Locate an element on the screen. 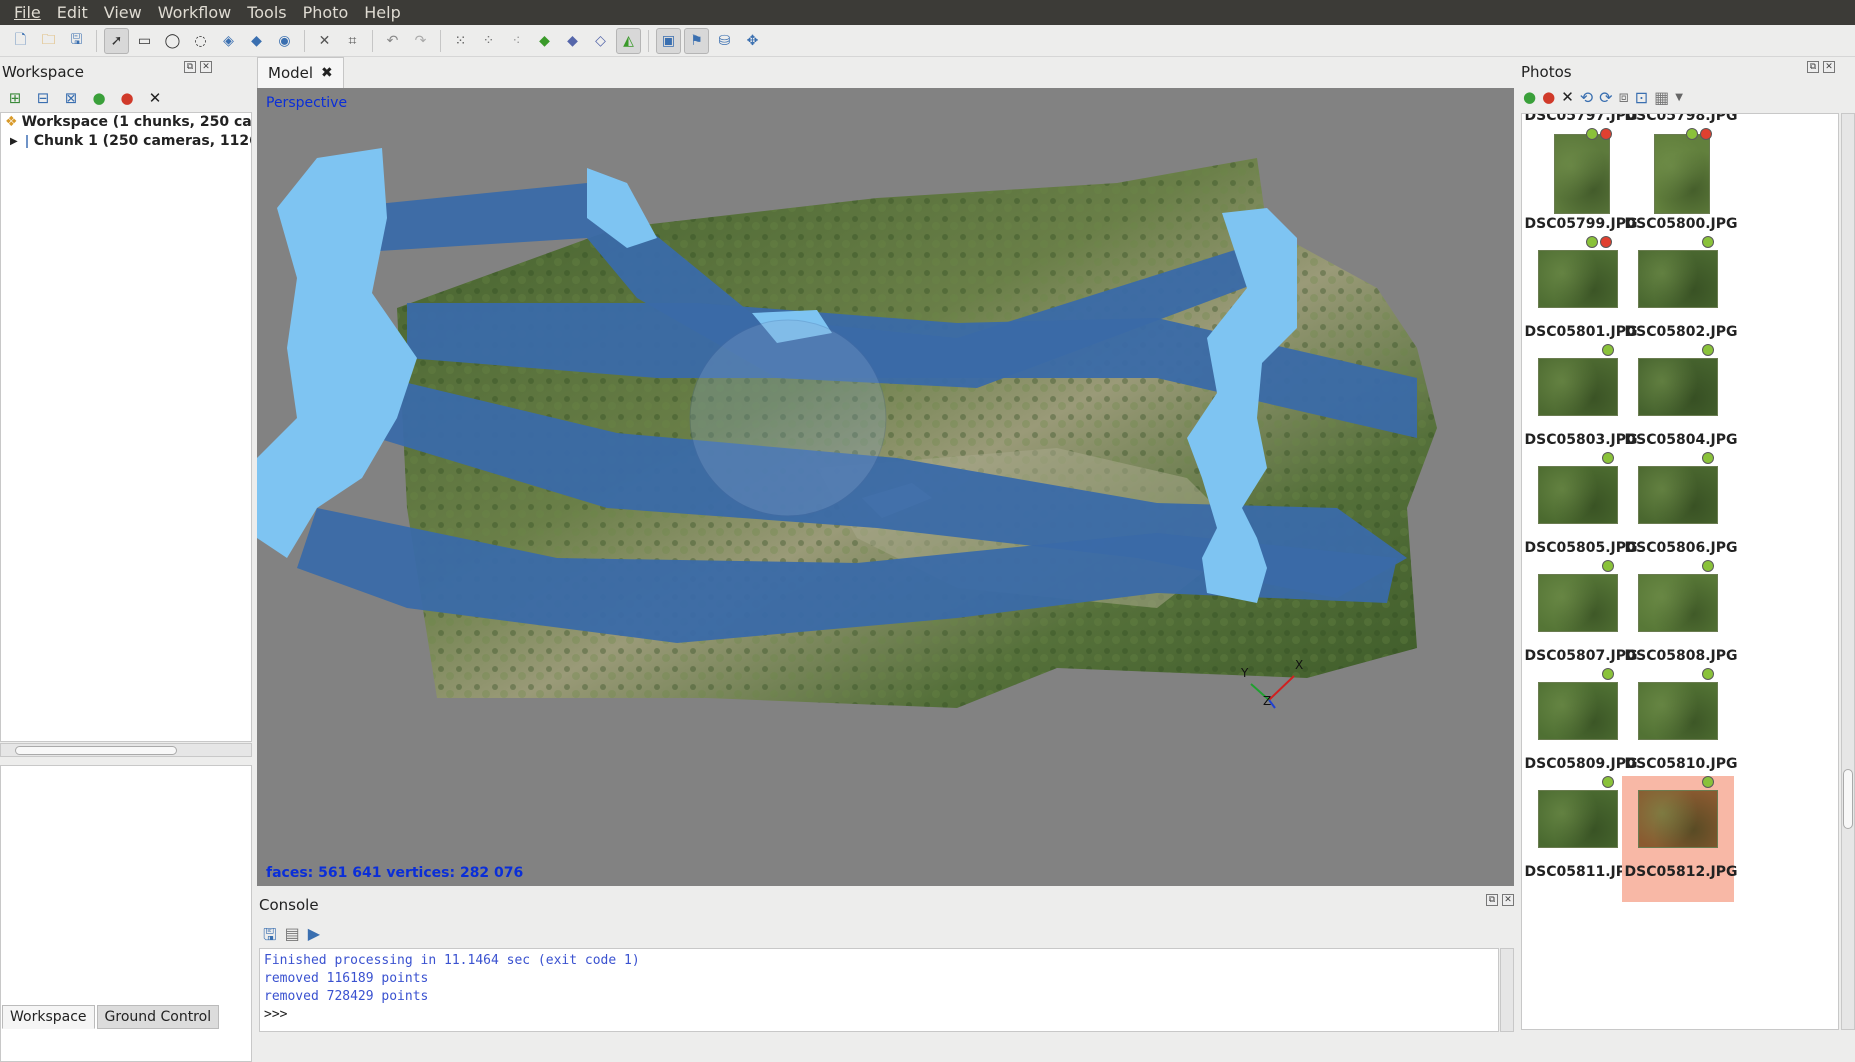  menu-edit: Edit is located at coordinates (72, 12).